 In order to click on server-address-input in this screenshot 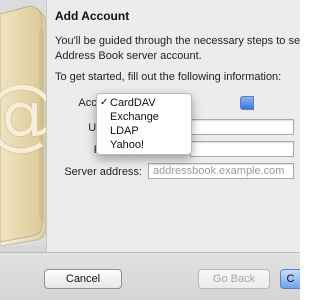, I will do `click(221, 171)`.